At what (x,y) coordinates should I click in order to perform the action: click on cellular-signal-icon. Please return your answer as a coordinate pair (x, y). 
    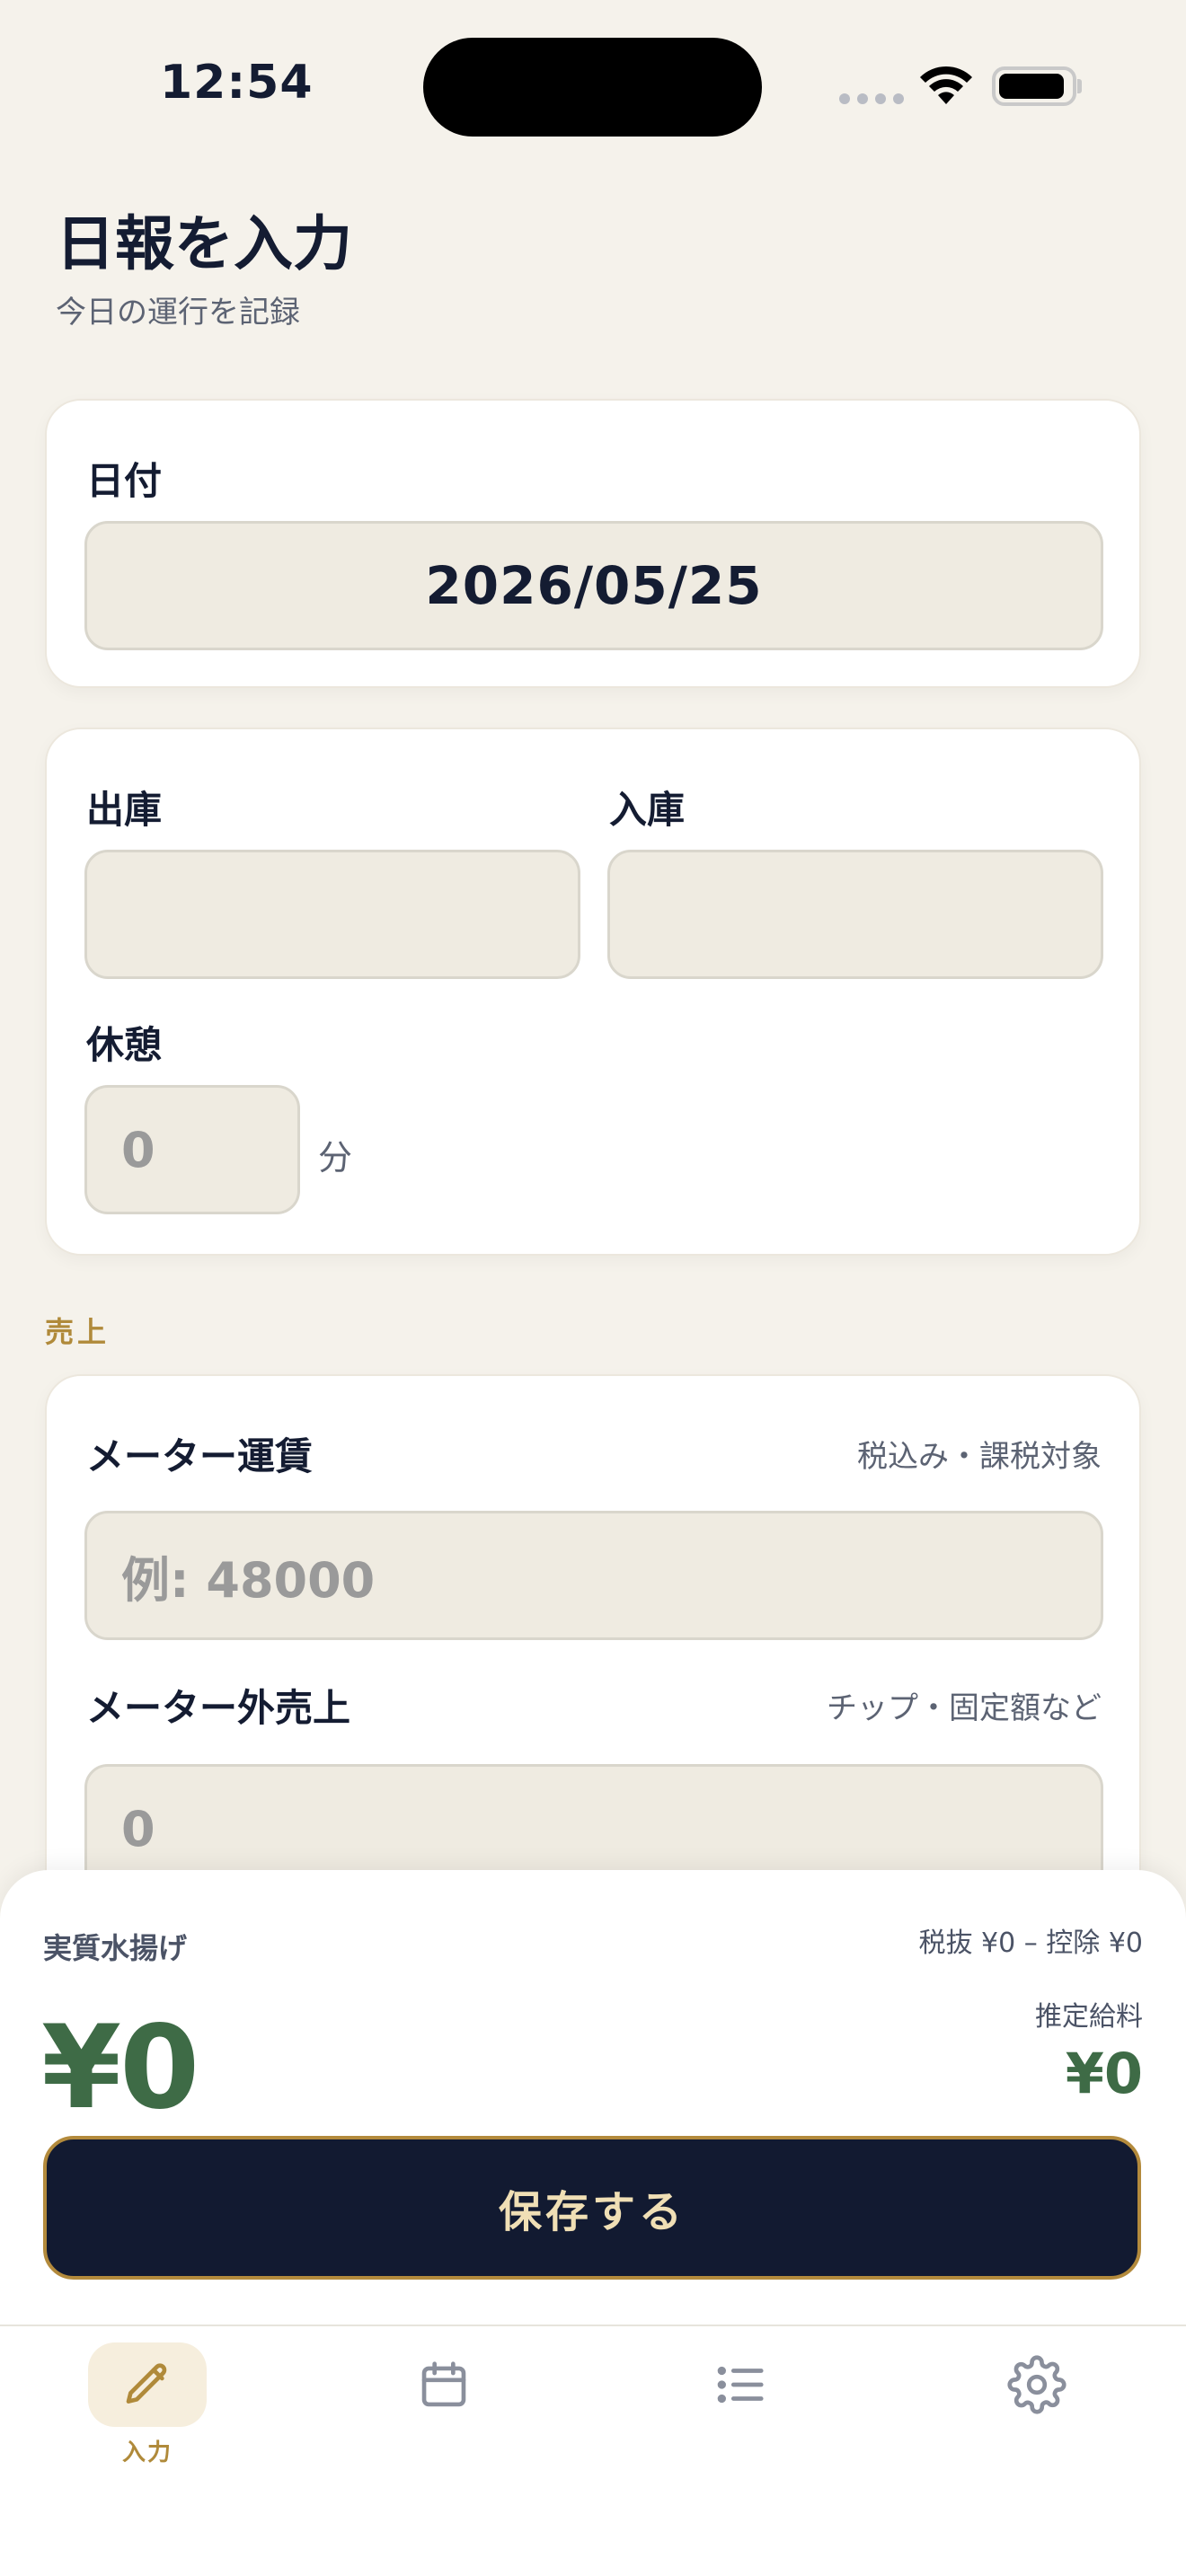
    Looking at the image, I should click on (871, 98).